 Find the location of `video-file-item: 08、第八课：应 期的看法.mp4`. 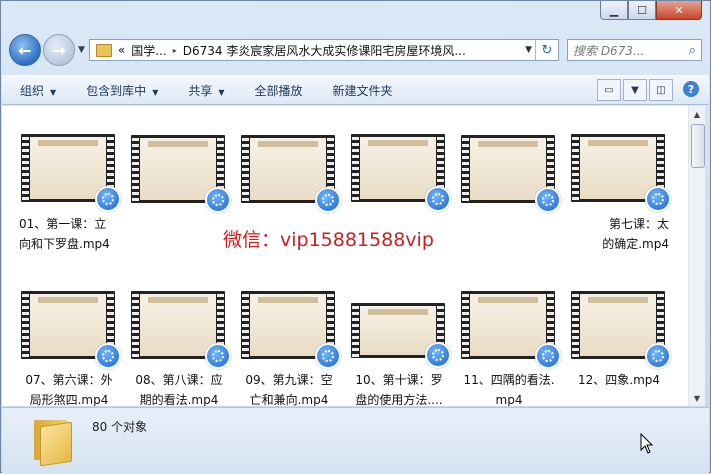

video-file-item: 08、第八课：应 期的看法.mp4 is located at coordinates (183, 347).